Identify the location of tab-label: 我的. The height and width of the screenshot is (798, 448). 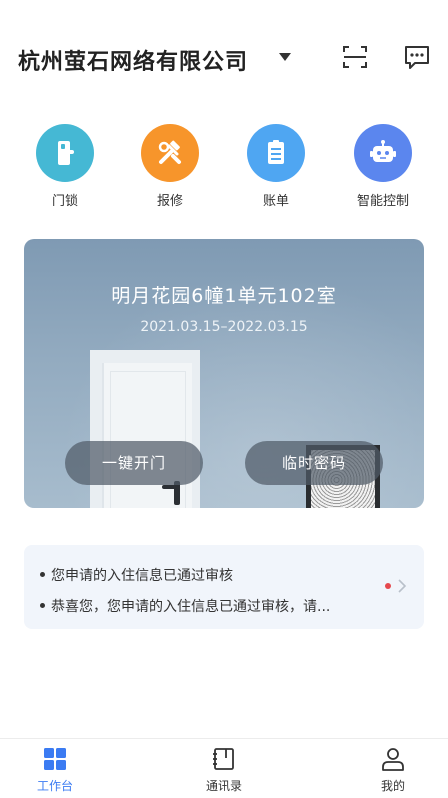
(392, 786).